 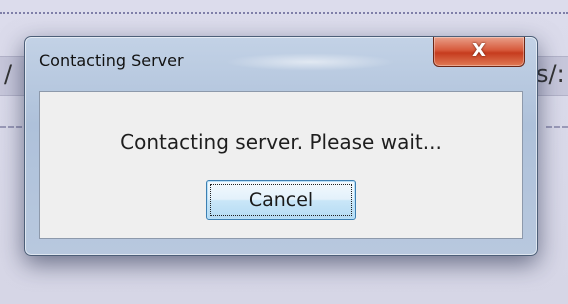 I want to click on background-dashed-line-right, so click(x=557, y=127).